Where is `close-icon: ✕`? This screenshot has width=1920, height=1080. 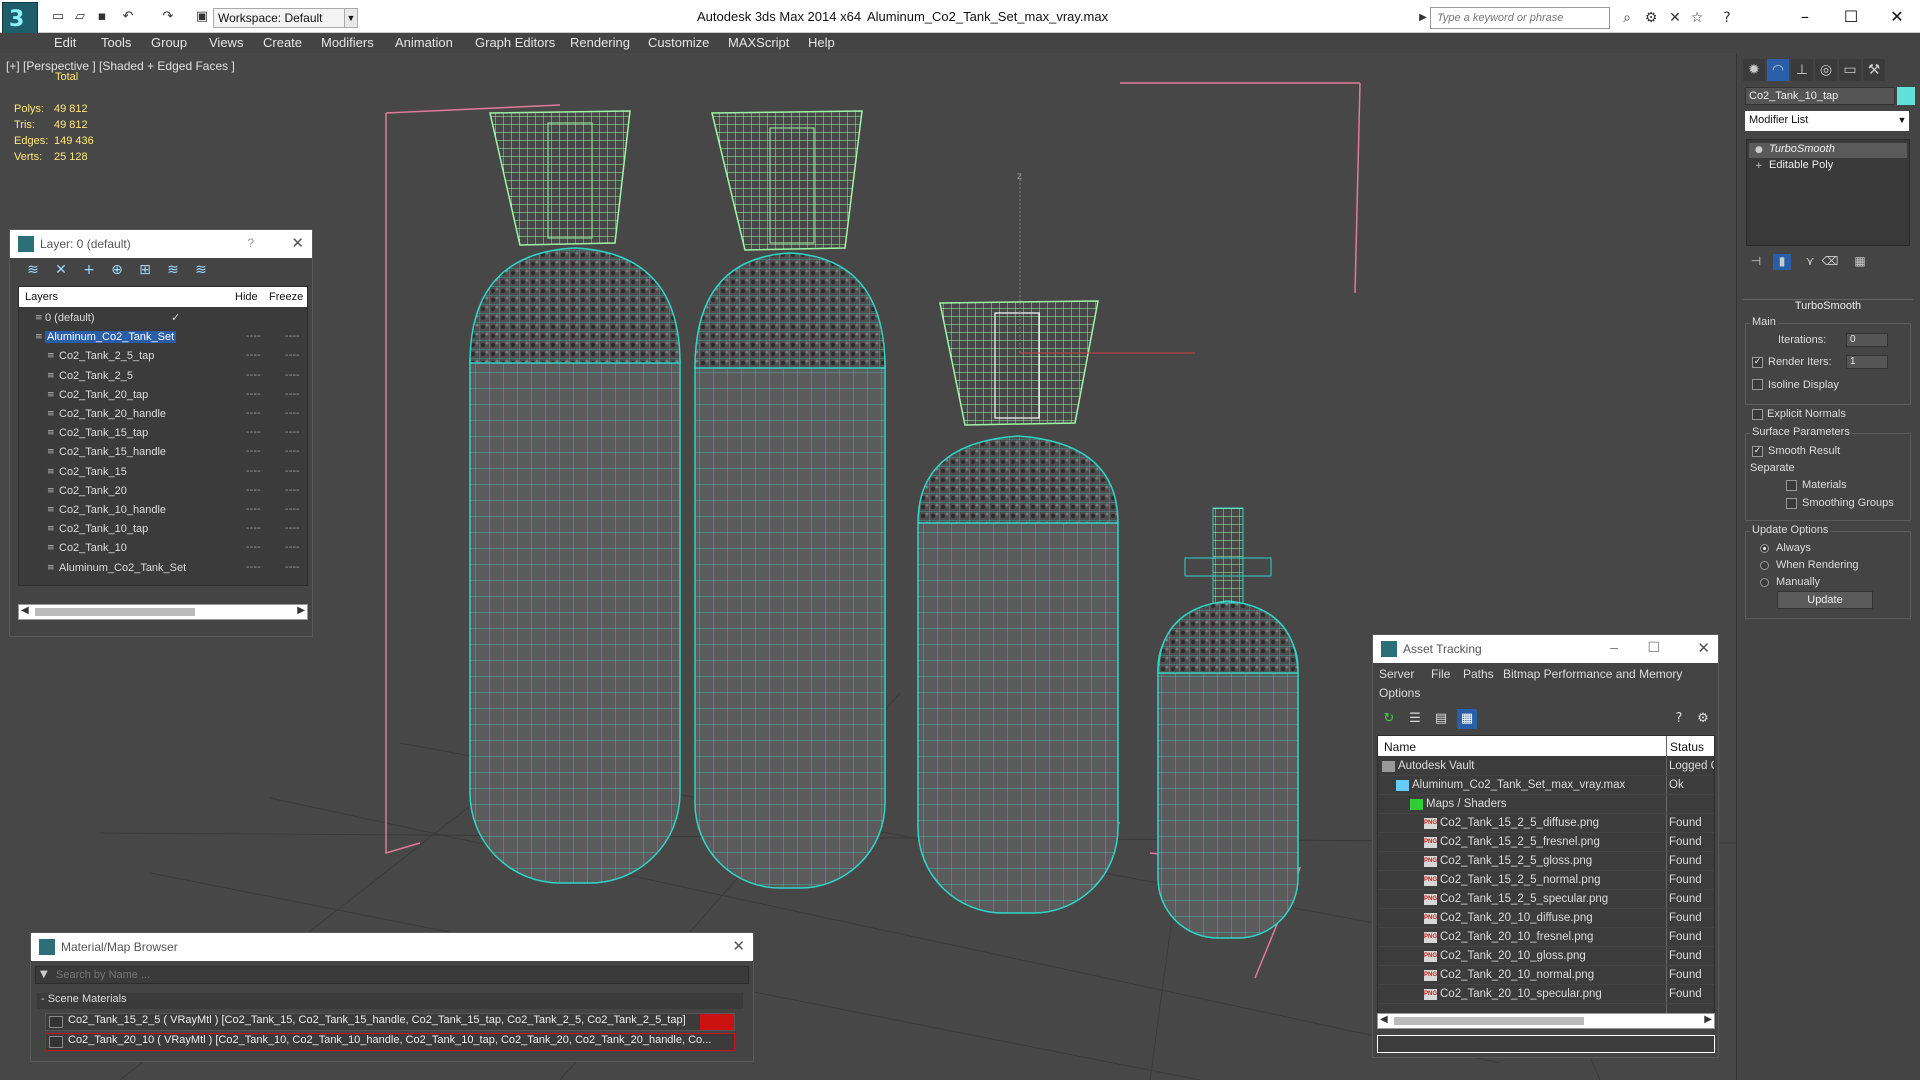 close-icon: ✕ is located at coordinates (1703, 648).